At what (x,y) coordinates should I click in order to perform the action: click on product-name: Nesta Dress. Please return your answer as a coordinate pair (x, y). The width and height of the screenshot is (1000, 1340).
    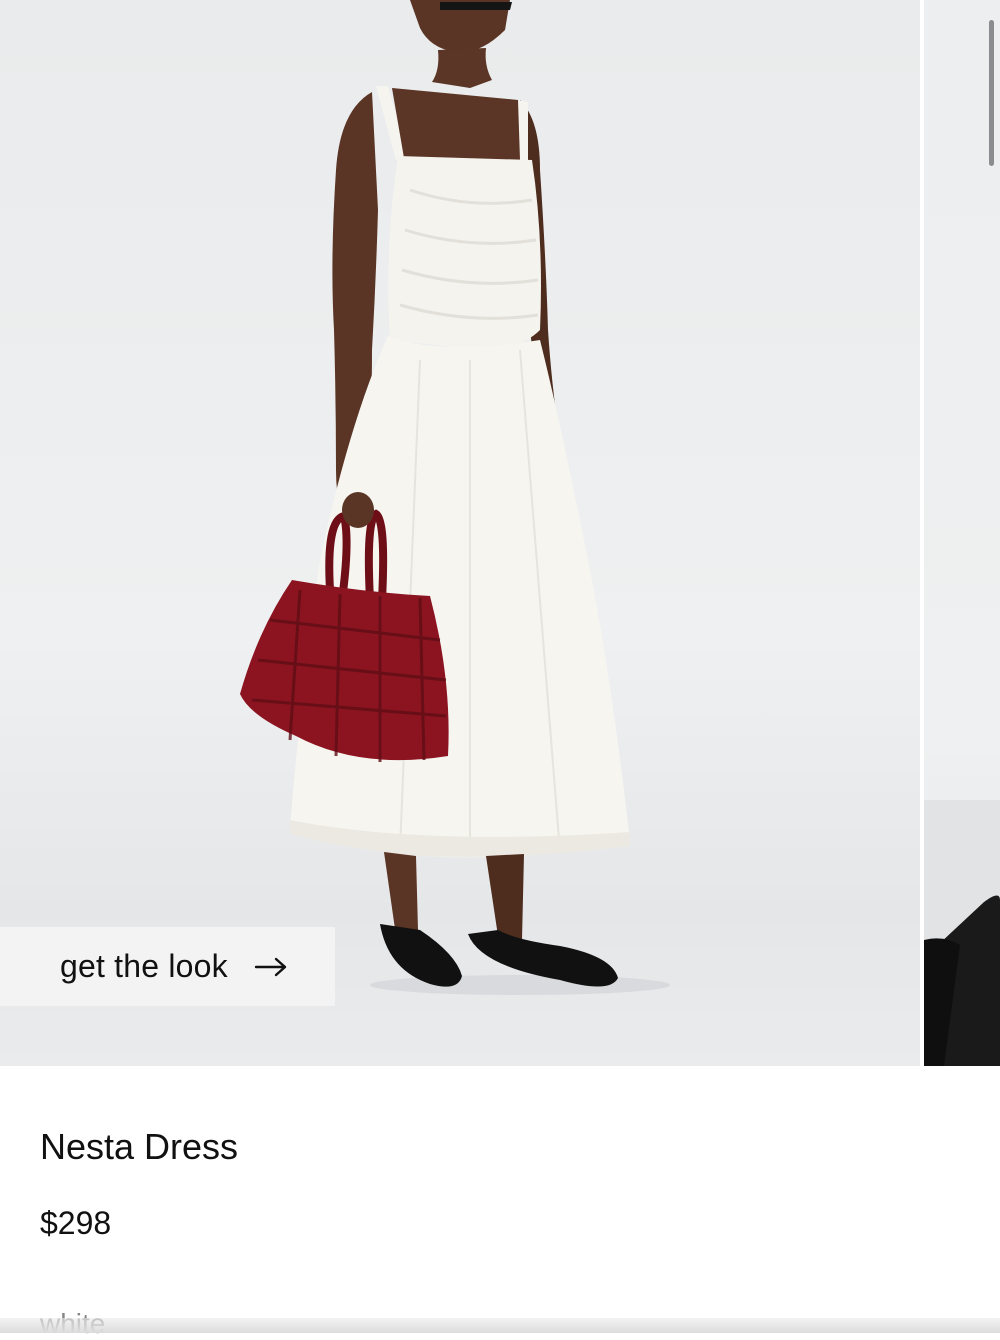
    Looking at the image, I should click on (139, 1146).